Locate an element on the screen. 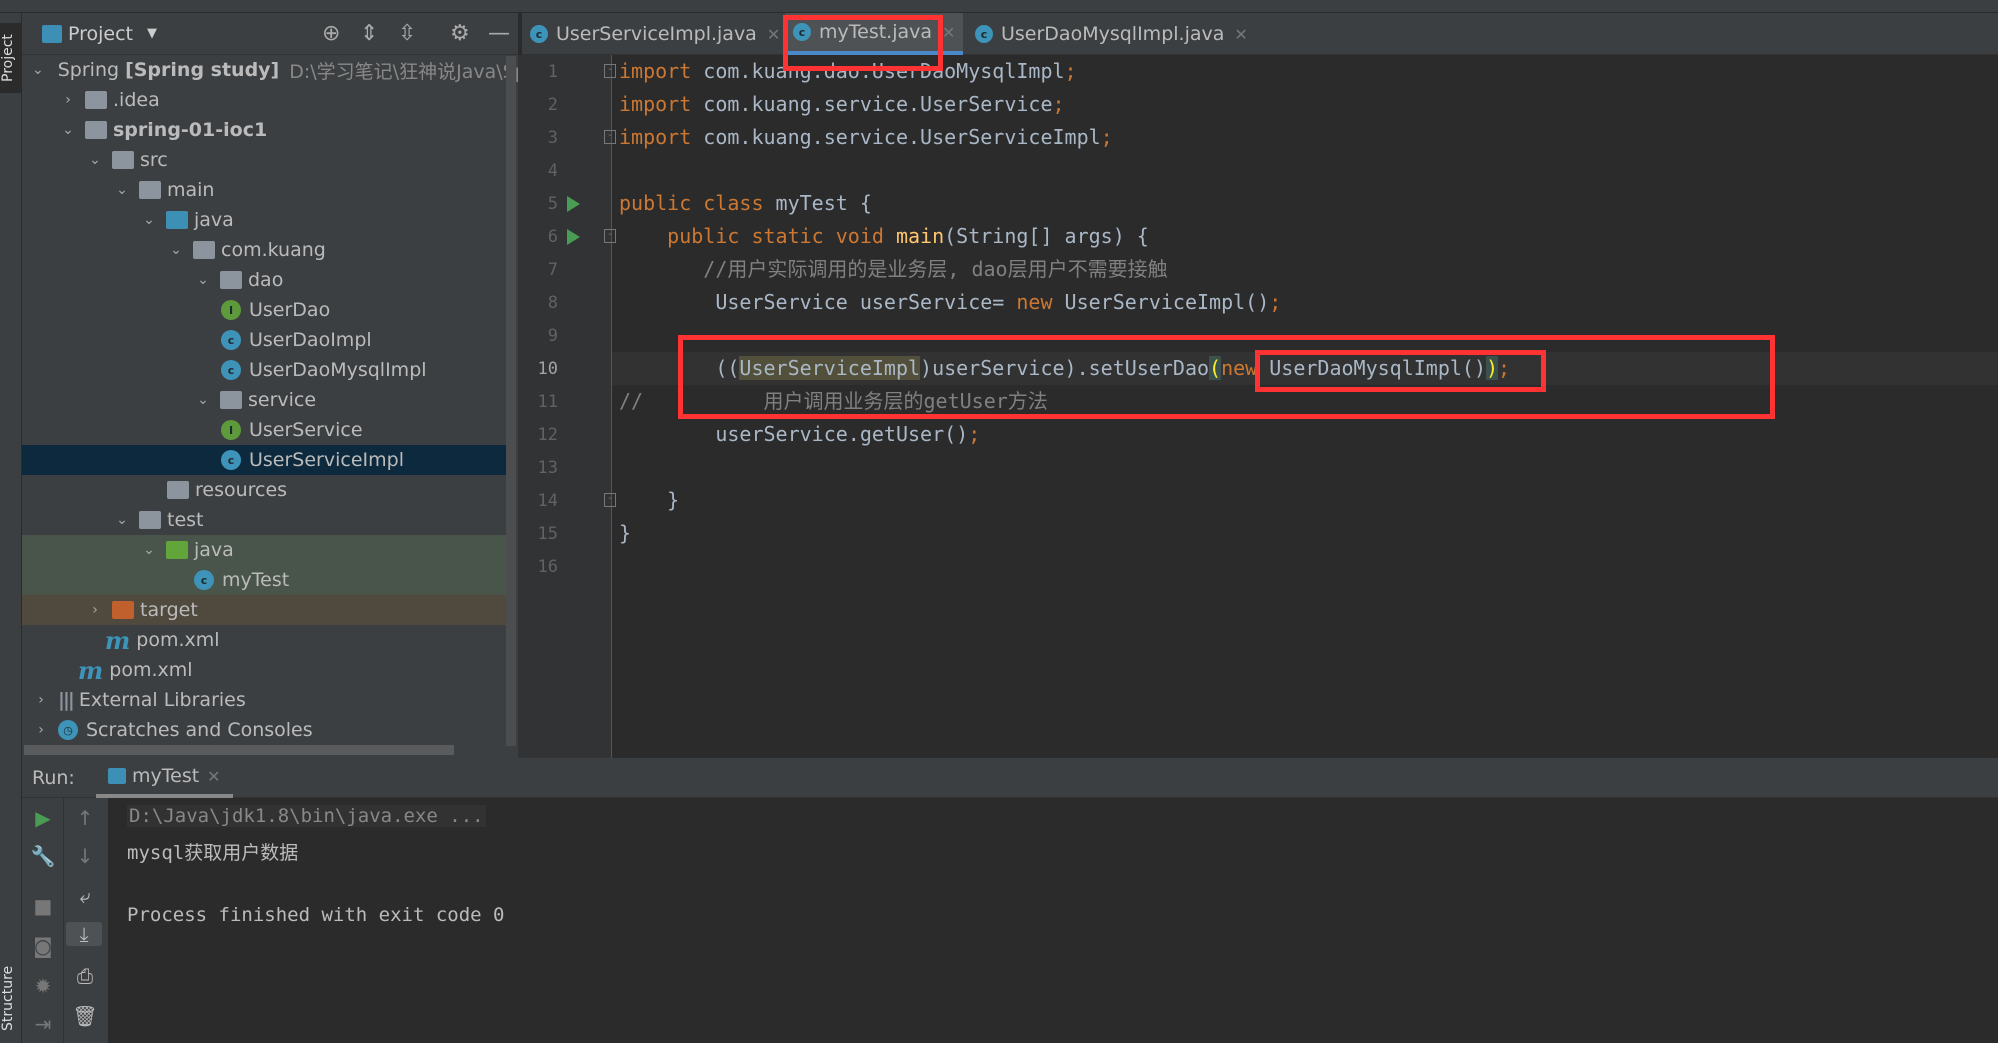  annotation-box-tab is located at coordinates (863, 43).